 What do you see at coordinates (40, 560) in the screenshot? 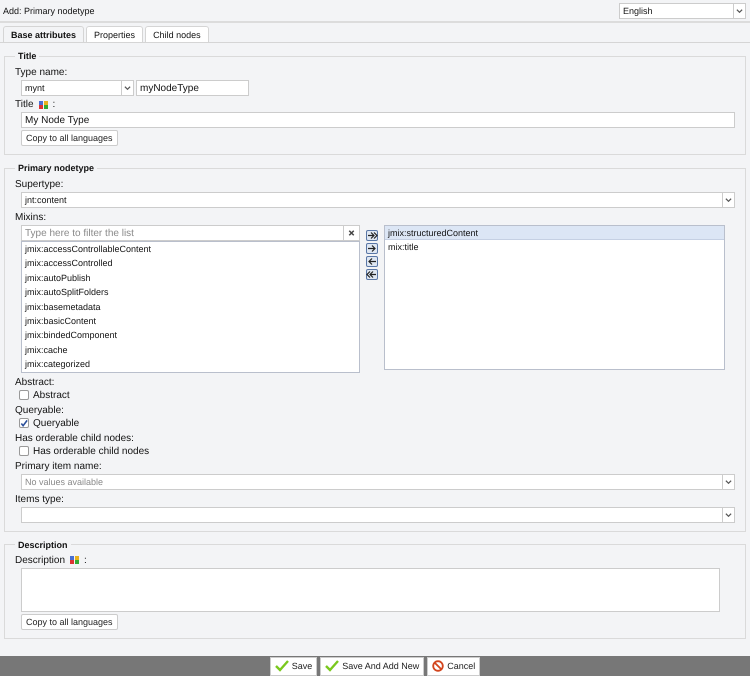
I see `field-label: Description` at bounding box center [40, 560].